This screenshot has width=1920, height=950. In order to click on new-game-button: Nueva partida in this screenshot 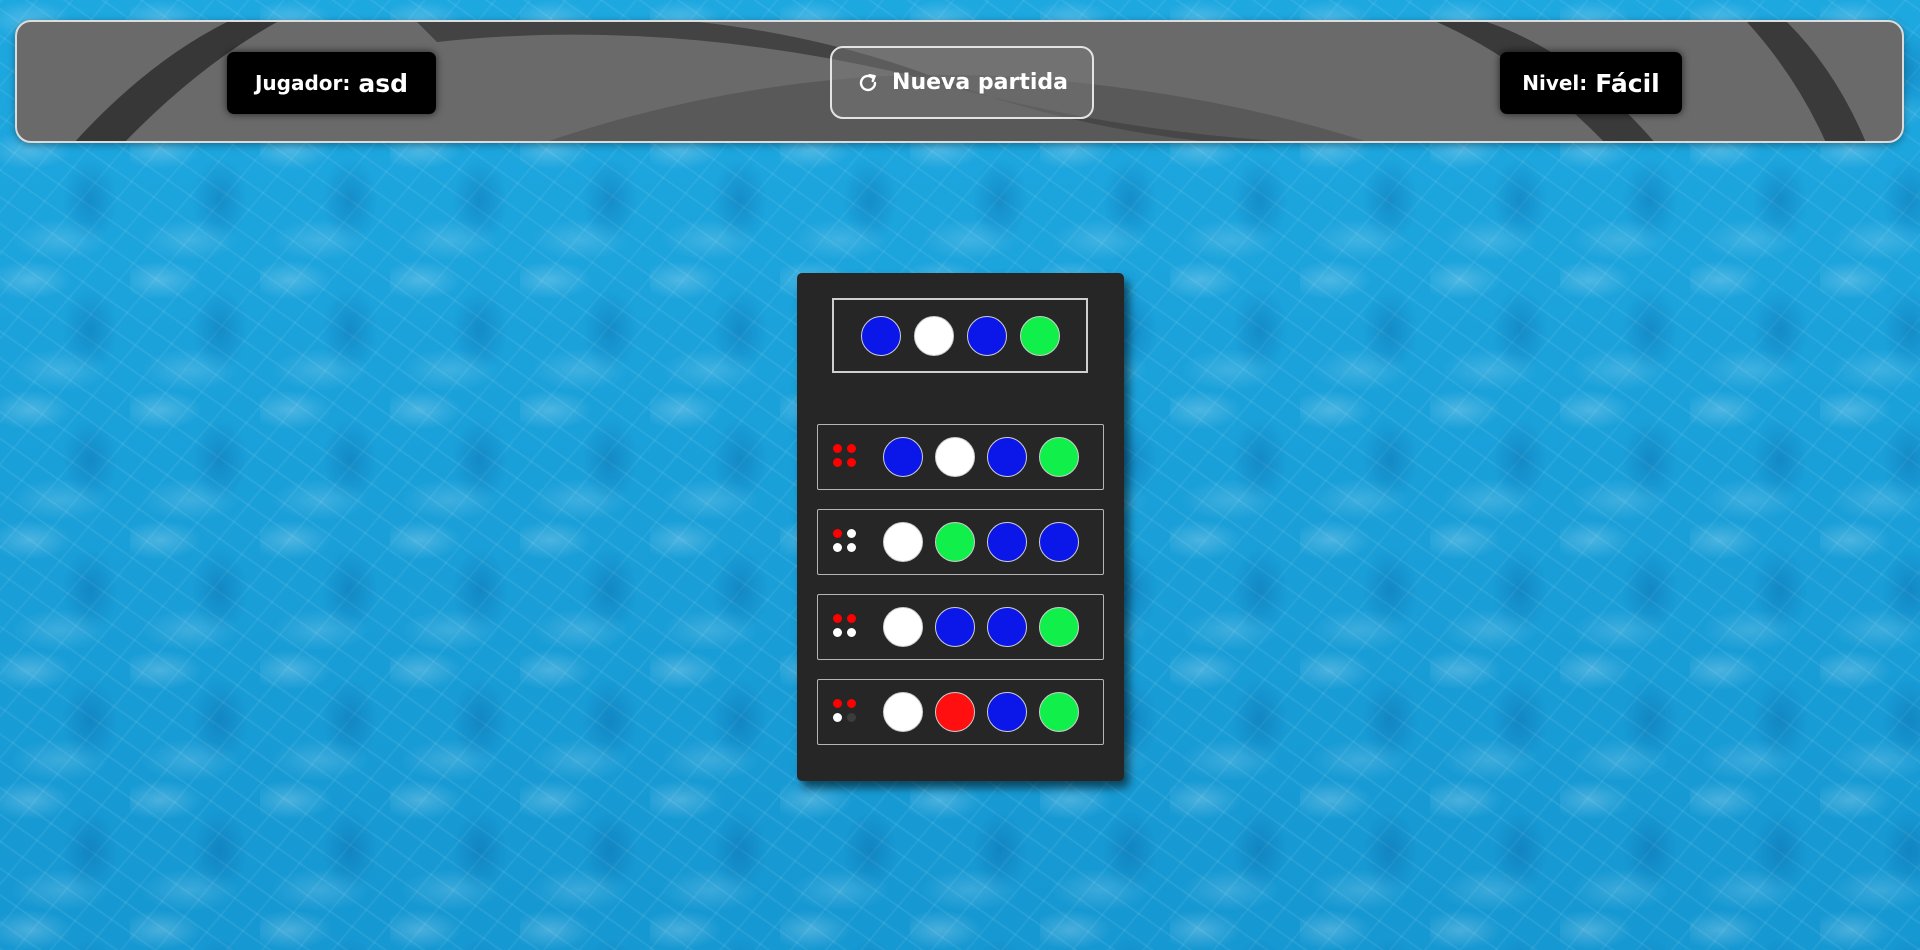, I will do `click(962, 82)`.